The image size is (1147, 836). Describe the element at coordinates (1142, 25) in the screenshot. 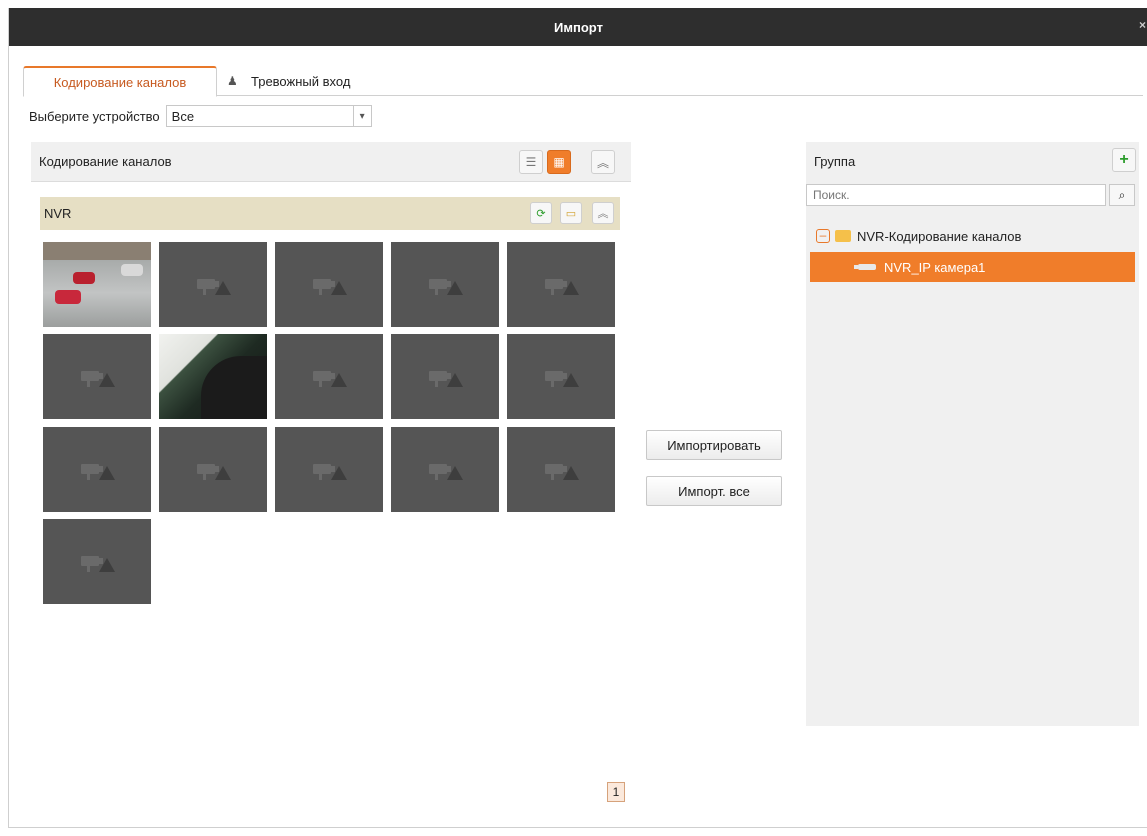

I see `close-icon: ×` at that location.